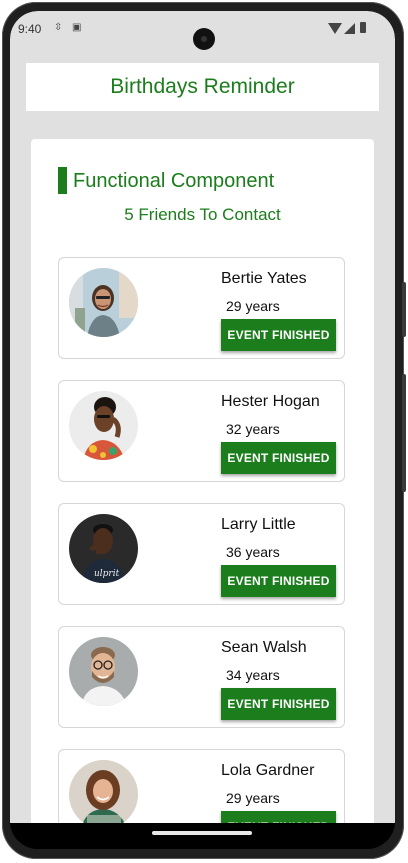  I want to click on navigation-bar, so click(202, 836).